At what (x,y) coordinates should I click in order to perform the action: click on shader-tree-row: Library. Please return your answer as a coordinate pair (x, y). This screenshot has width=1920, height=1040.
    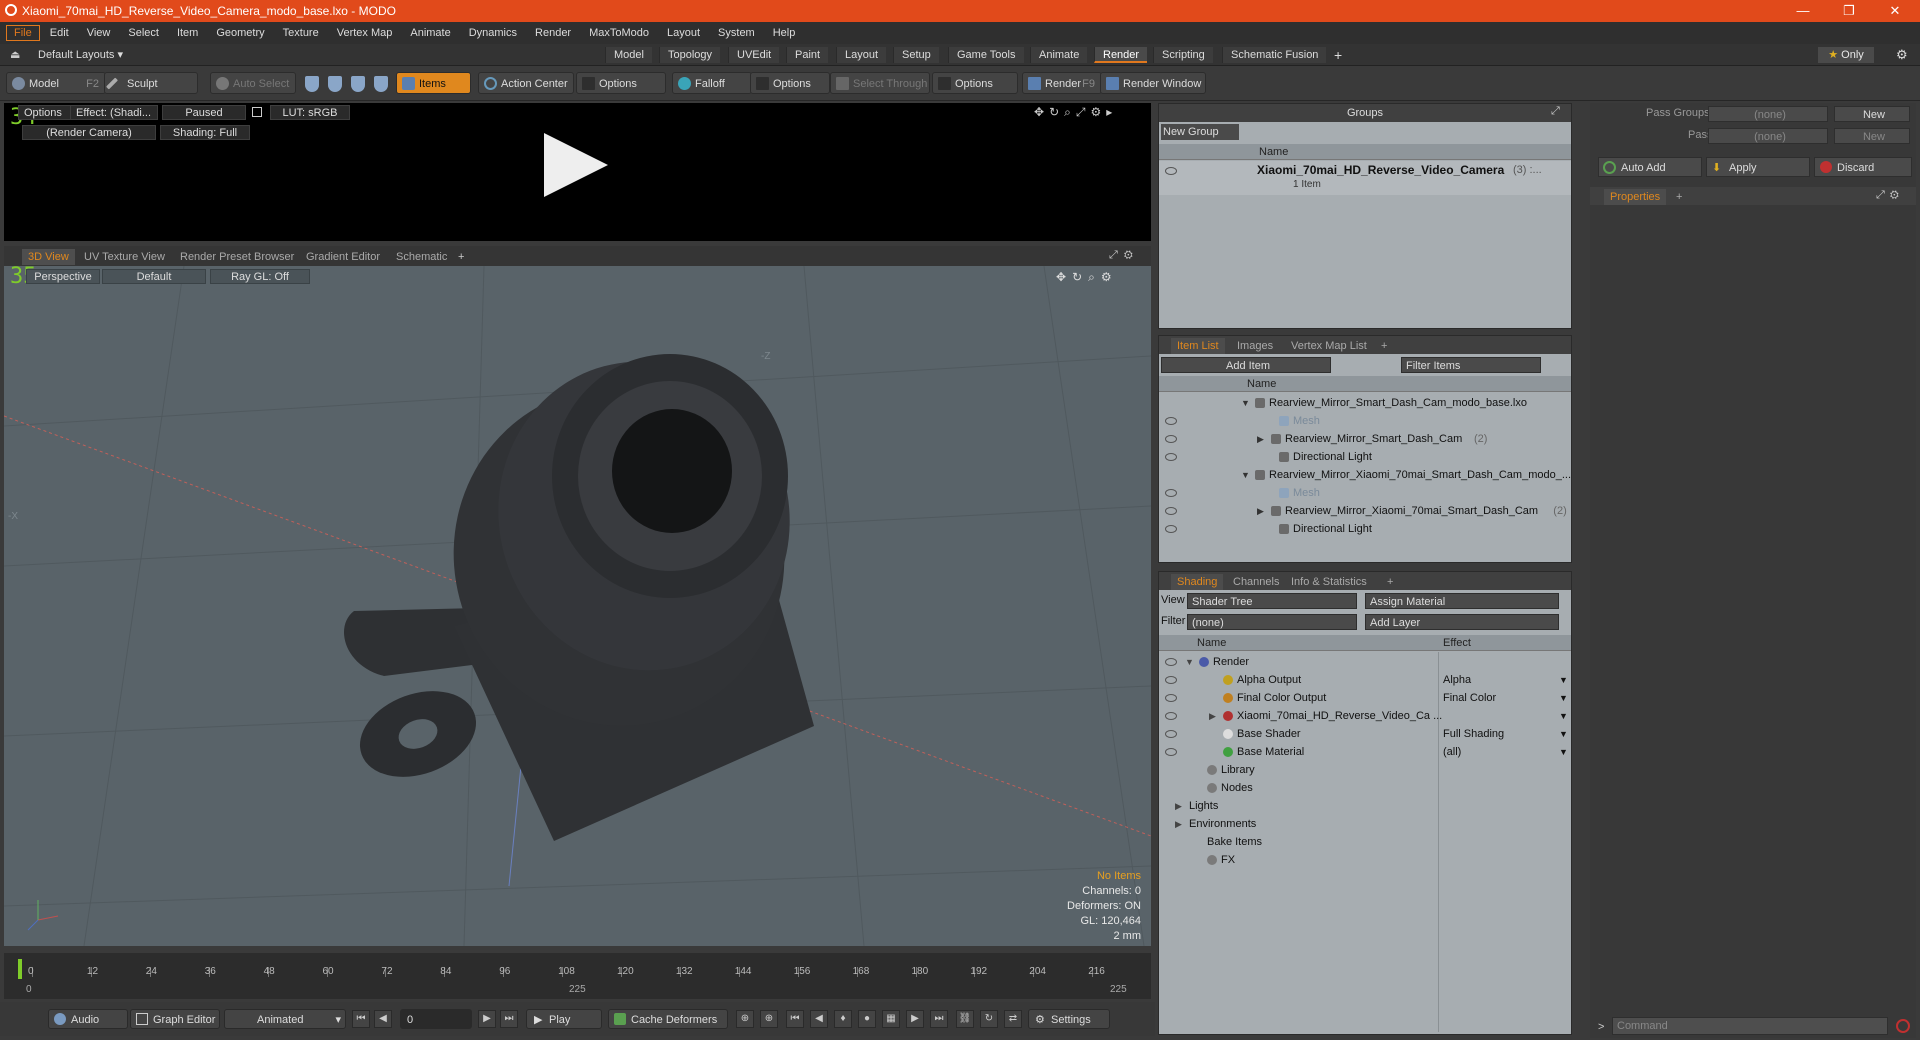
    Looking at the image, I should click on (1365, 770).